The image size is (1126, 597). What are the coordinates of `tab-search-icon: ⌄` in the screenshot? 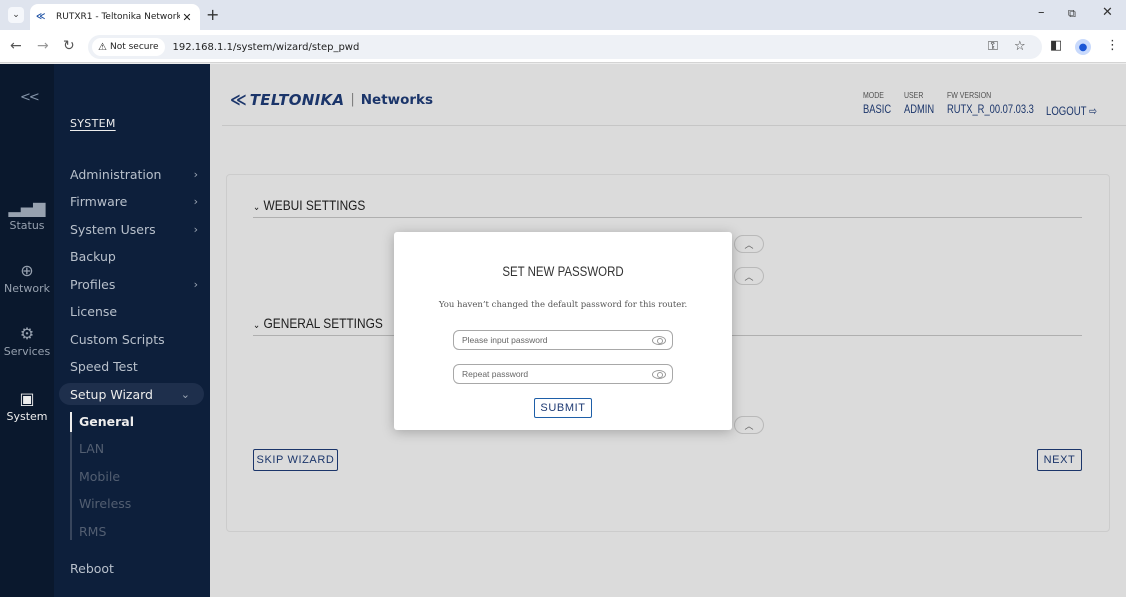 It's located at (16, 15).